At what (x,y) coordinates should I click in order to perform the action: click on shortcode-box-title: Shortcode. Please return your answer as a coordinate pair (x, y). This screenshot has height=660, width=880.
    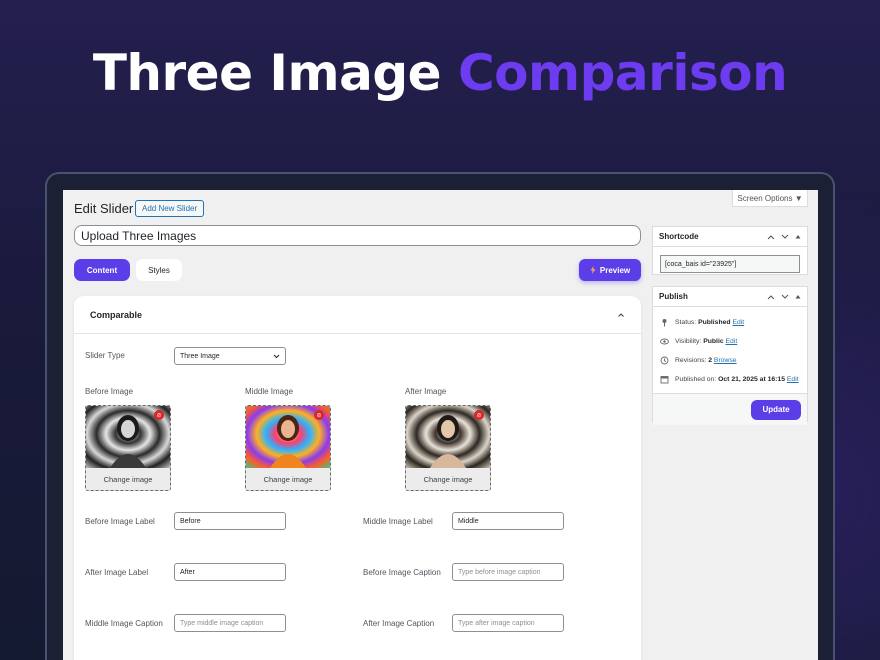
    Looking at the image, I should click on (679, 236).